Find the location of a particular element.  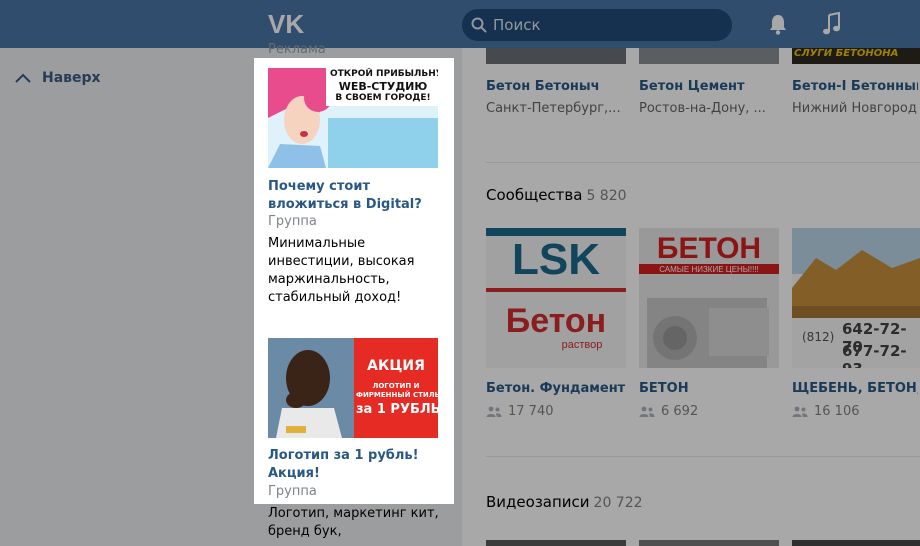

community-avatar-beton: БЕТОН САМЫЕ НИЗКИЕ ЦЕНЫ!!!! is located at coordinates (709, 298).